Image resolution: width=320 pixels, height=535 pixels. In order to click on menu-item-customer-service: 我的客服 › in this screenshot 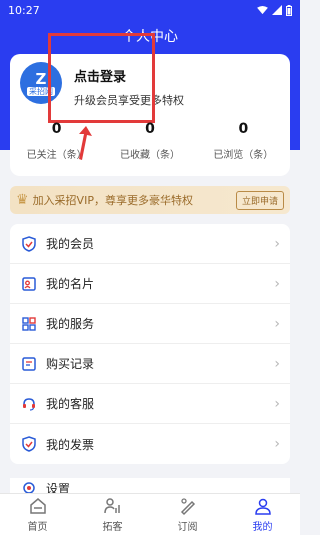, I will do `click(150, 404)`.